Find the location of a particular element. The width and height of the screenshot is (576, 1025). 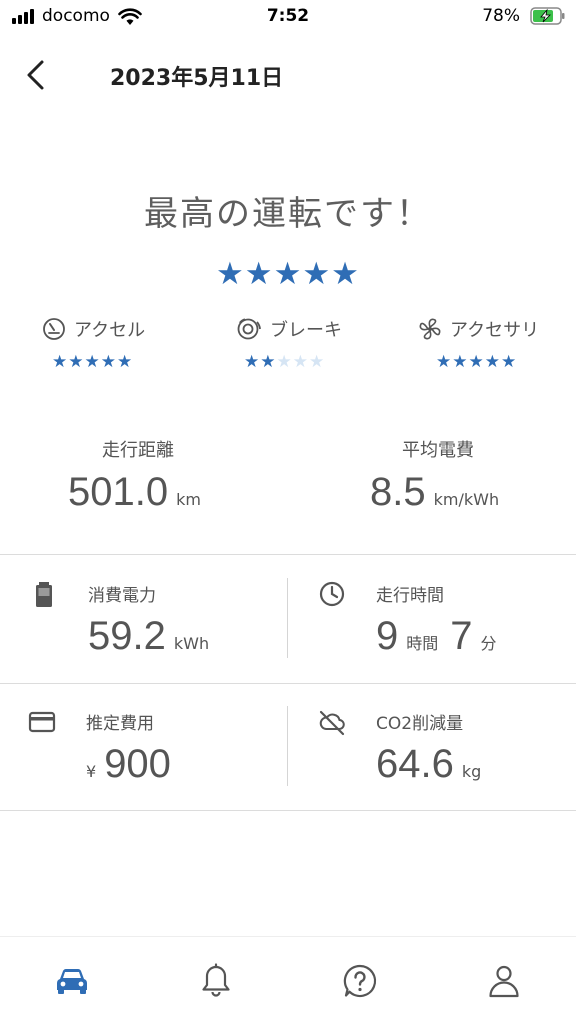

battery-charging-icon is located at coordinates (547, 16).